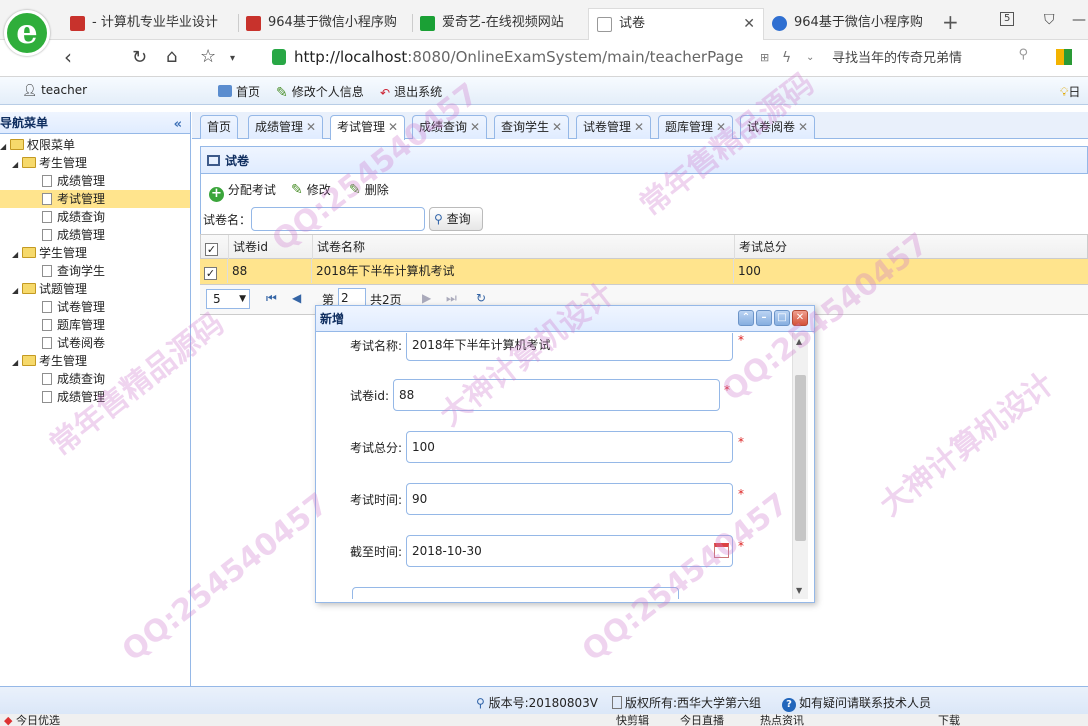  I want to click on tree-item: 查询学生, so click(73, 271).